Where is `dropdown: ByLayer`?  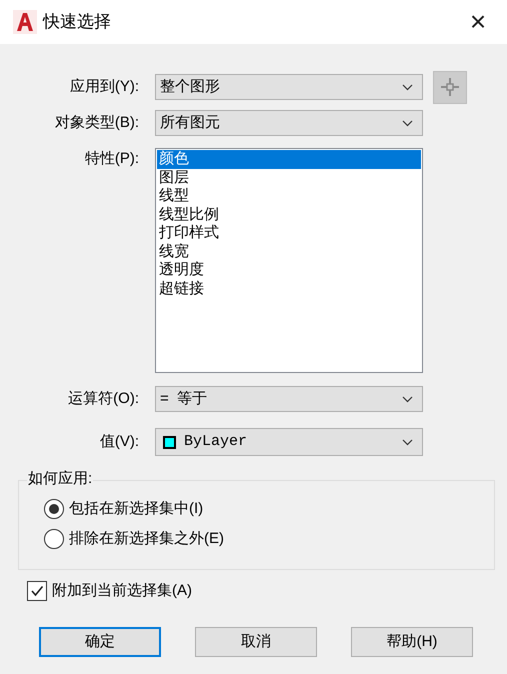
dropdown: ByLayer is located at coordinates (289, 442).